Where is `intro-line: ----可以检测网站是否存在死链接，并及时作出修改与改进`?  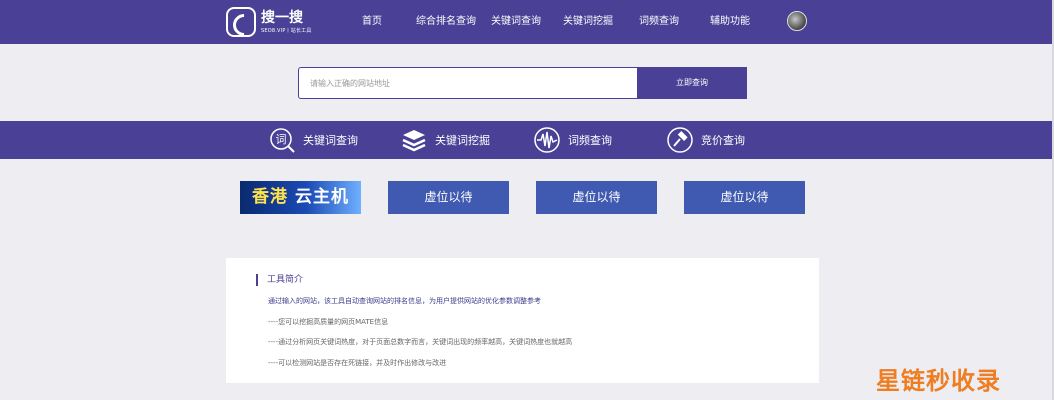
intro-line: ----可以检测网站是否存在死链接，并及时作出修改与改进 is located at coordinates (357, 363).